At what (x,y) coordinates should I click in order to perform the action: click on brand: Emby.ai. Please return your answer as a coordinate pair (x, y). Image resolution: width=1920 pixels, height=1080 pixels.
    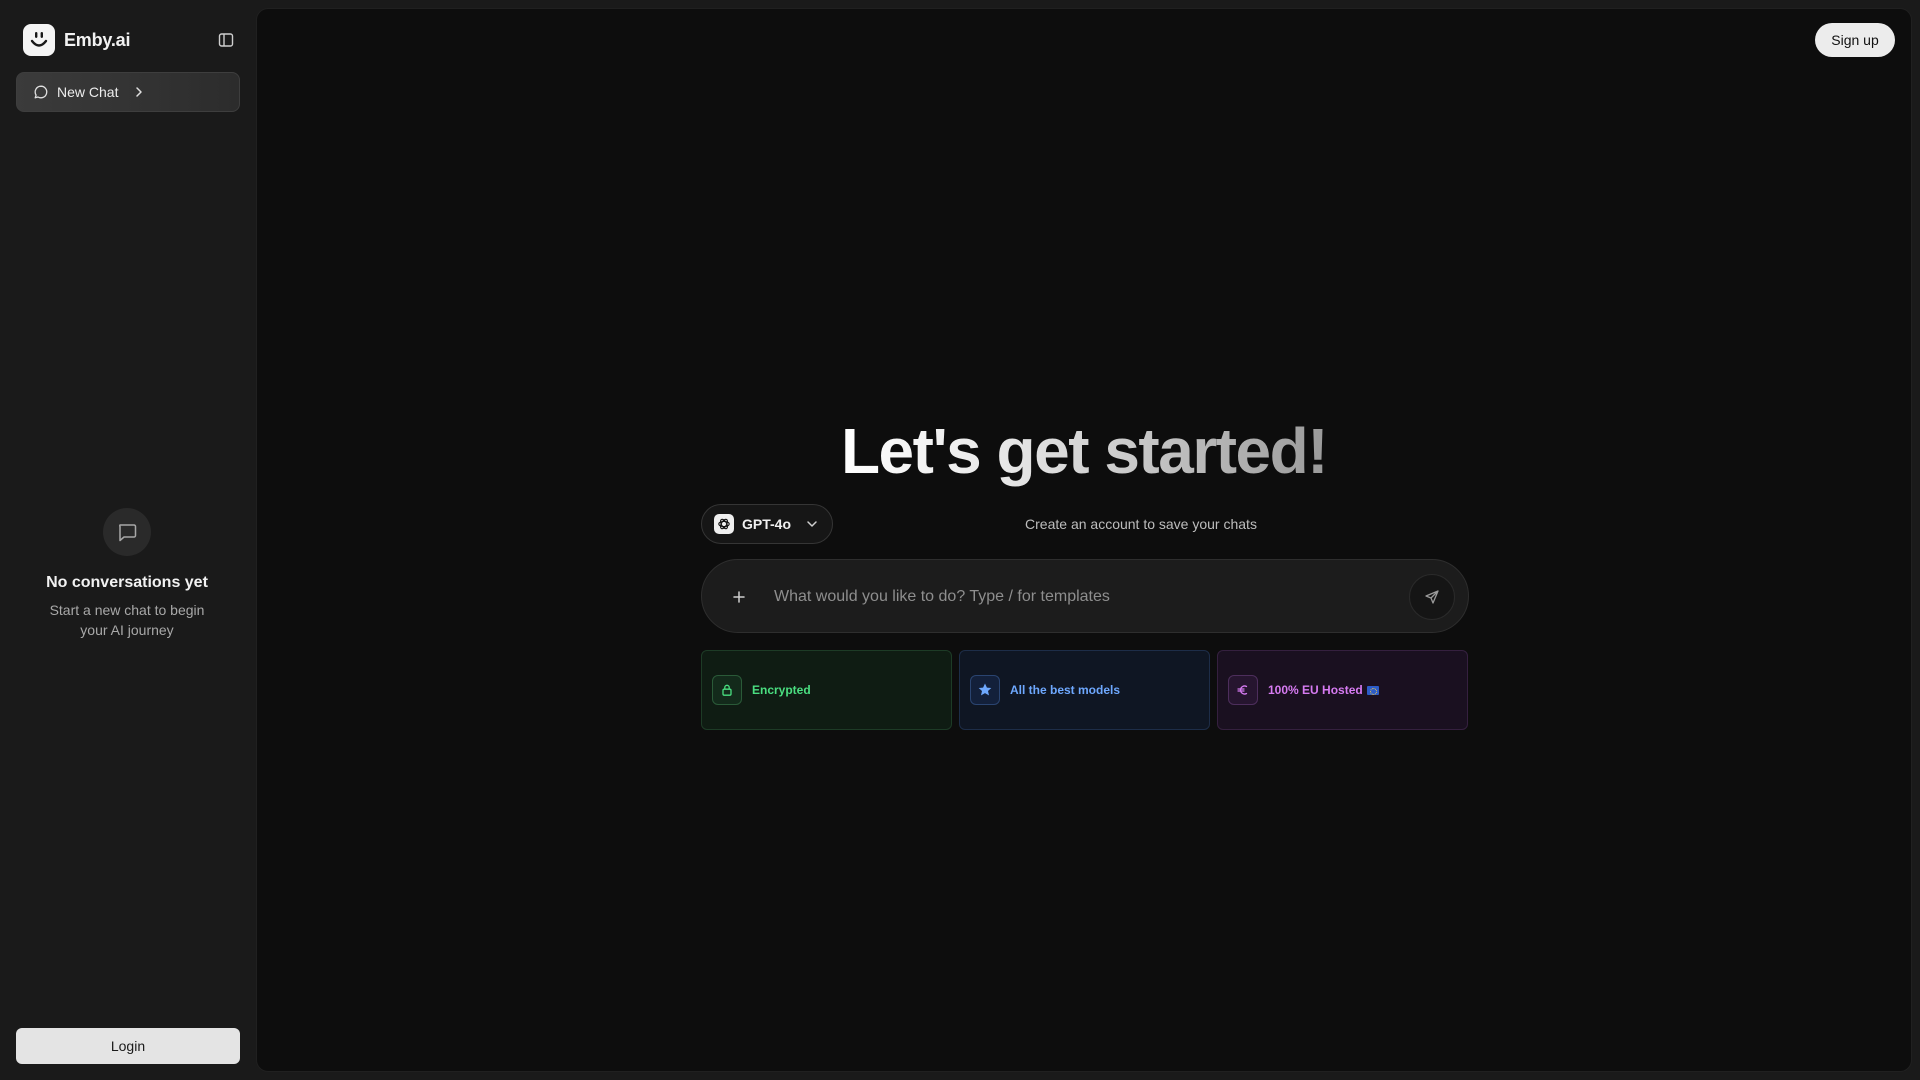
    Looking at the image, I should click on (76, 40).